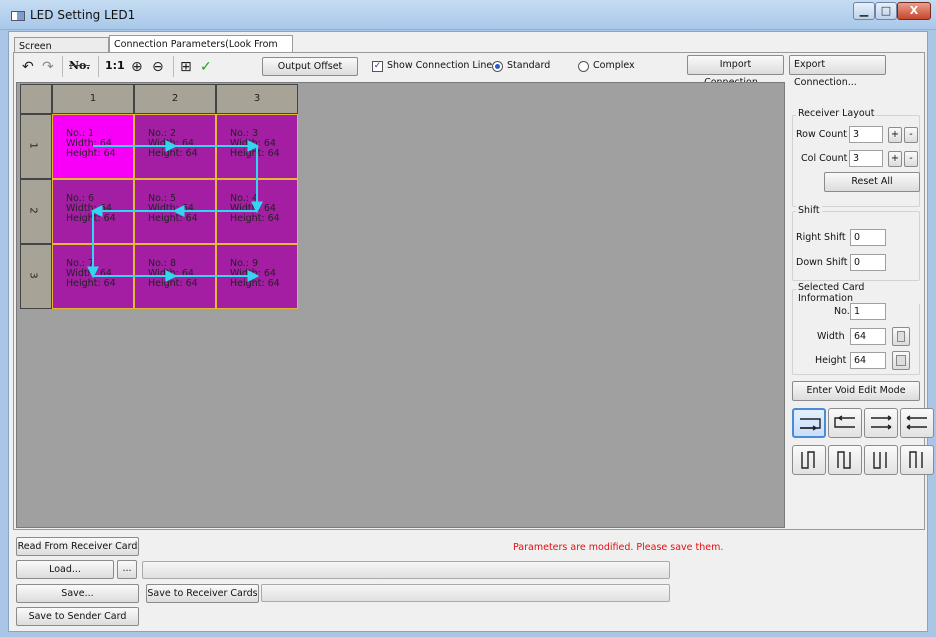 This screenshot has height=637, width=936. Describe the element at coordinates (115, 65) in the screenshot. I see `actual-size-button: 1:1` at that location.